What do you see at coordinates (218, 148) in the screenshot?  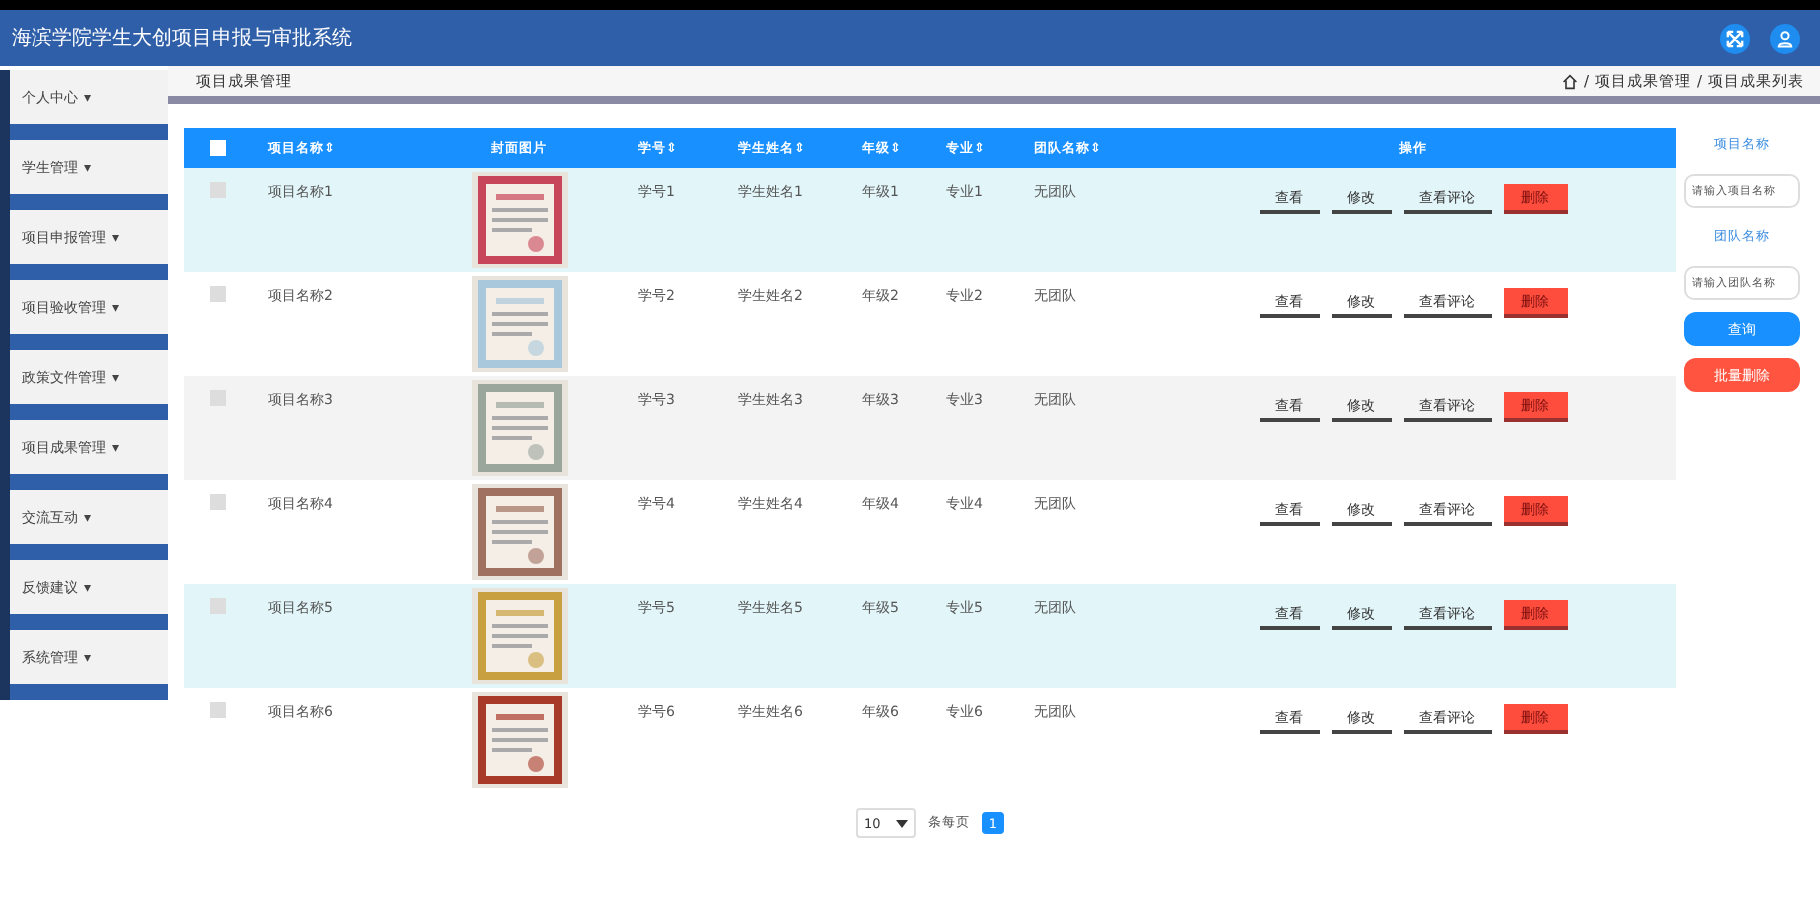 I see `select-all-checkbox` at bounding box center [218, 148].